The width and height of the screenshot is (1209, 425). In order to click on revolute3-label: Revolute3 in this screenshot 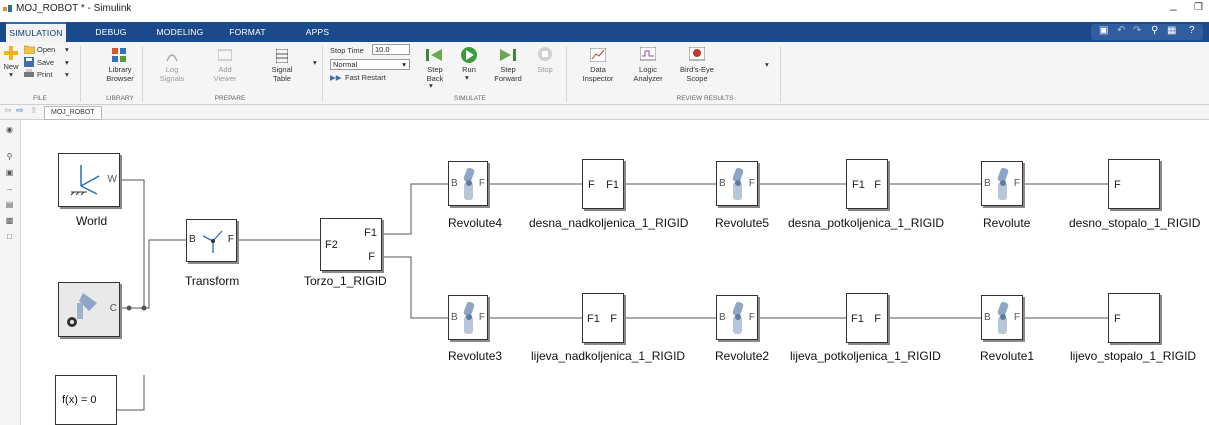, I will do `click(475, 356)`.